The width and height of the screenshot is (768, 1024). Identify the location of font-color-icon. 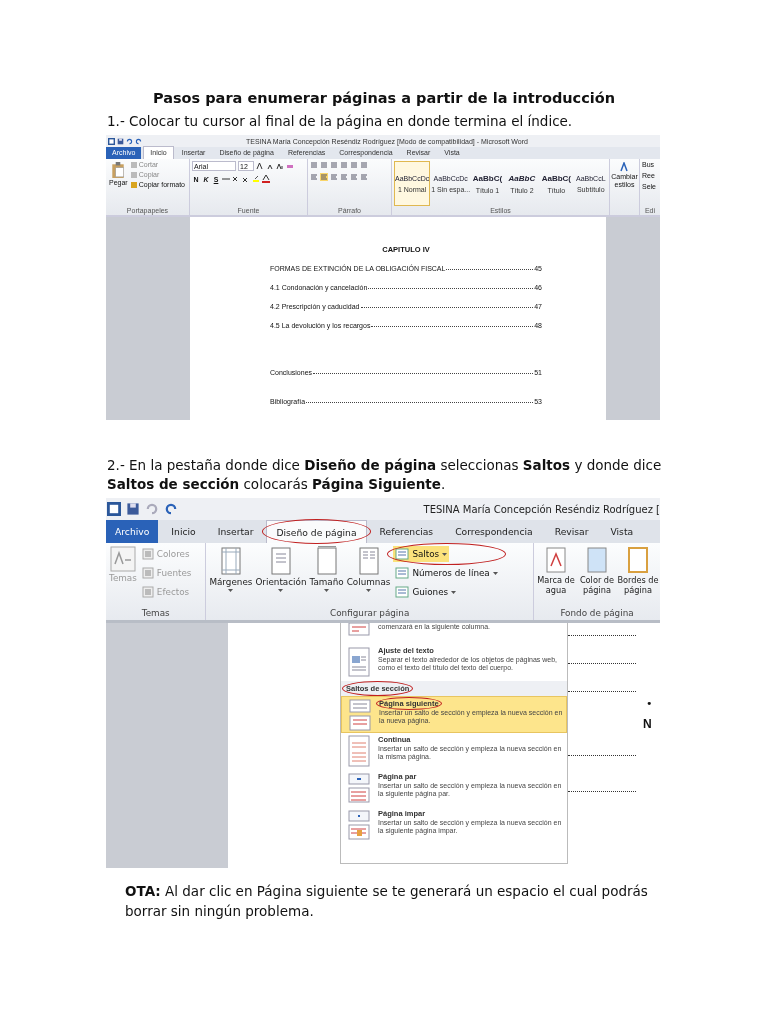
(266, 179).